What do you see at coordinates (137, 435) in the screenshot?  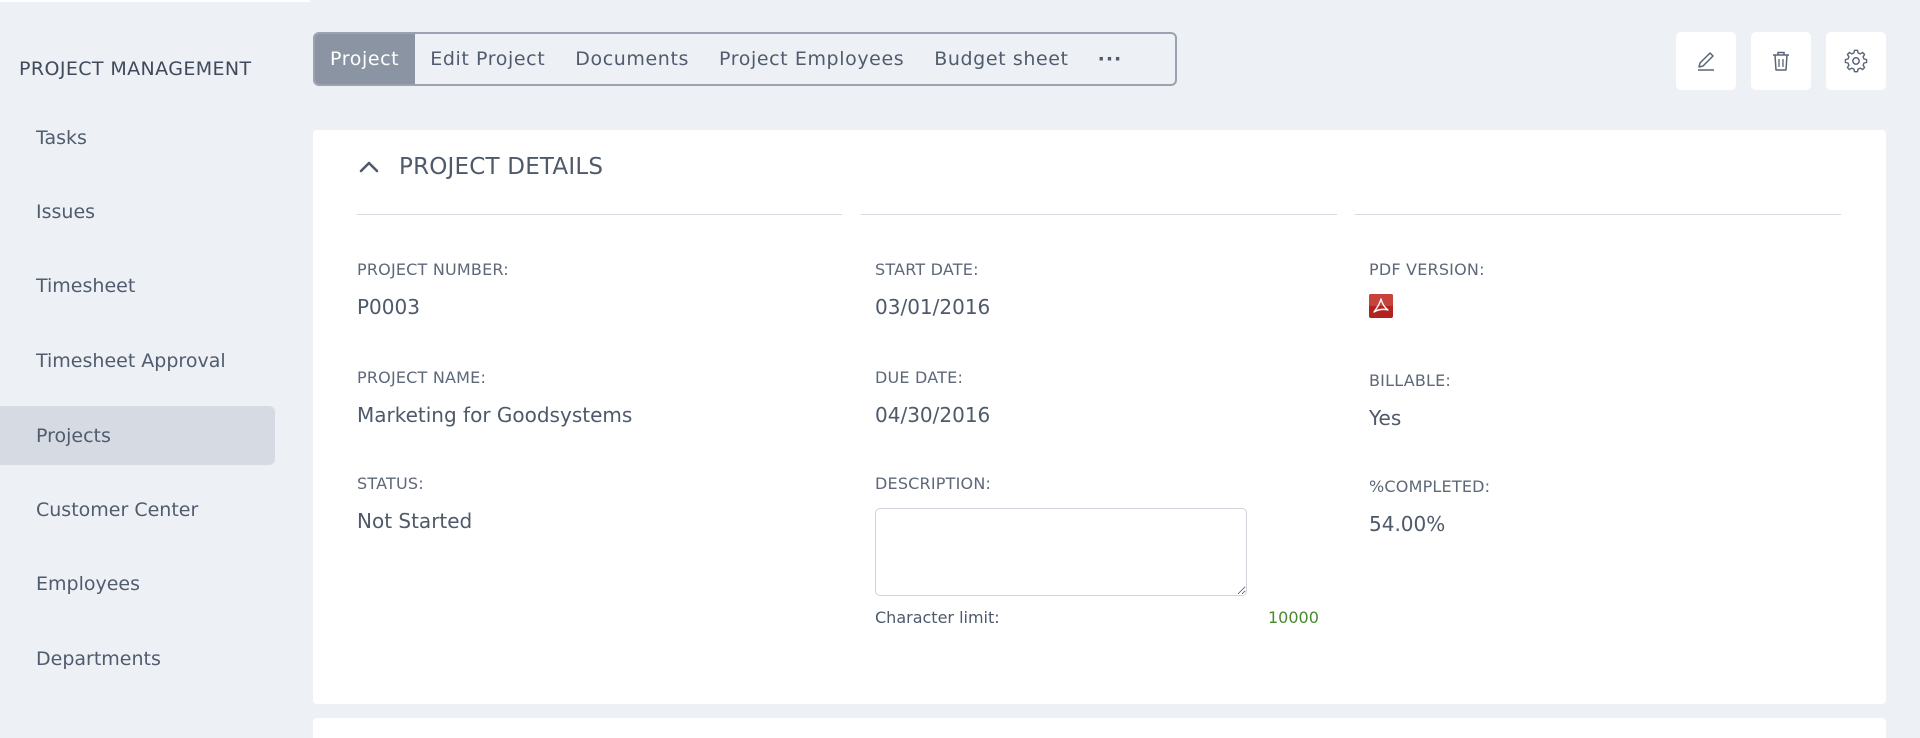 I see `sidebar-item-projects: Projects` at bounding box center [137, 435].